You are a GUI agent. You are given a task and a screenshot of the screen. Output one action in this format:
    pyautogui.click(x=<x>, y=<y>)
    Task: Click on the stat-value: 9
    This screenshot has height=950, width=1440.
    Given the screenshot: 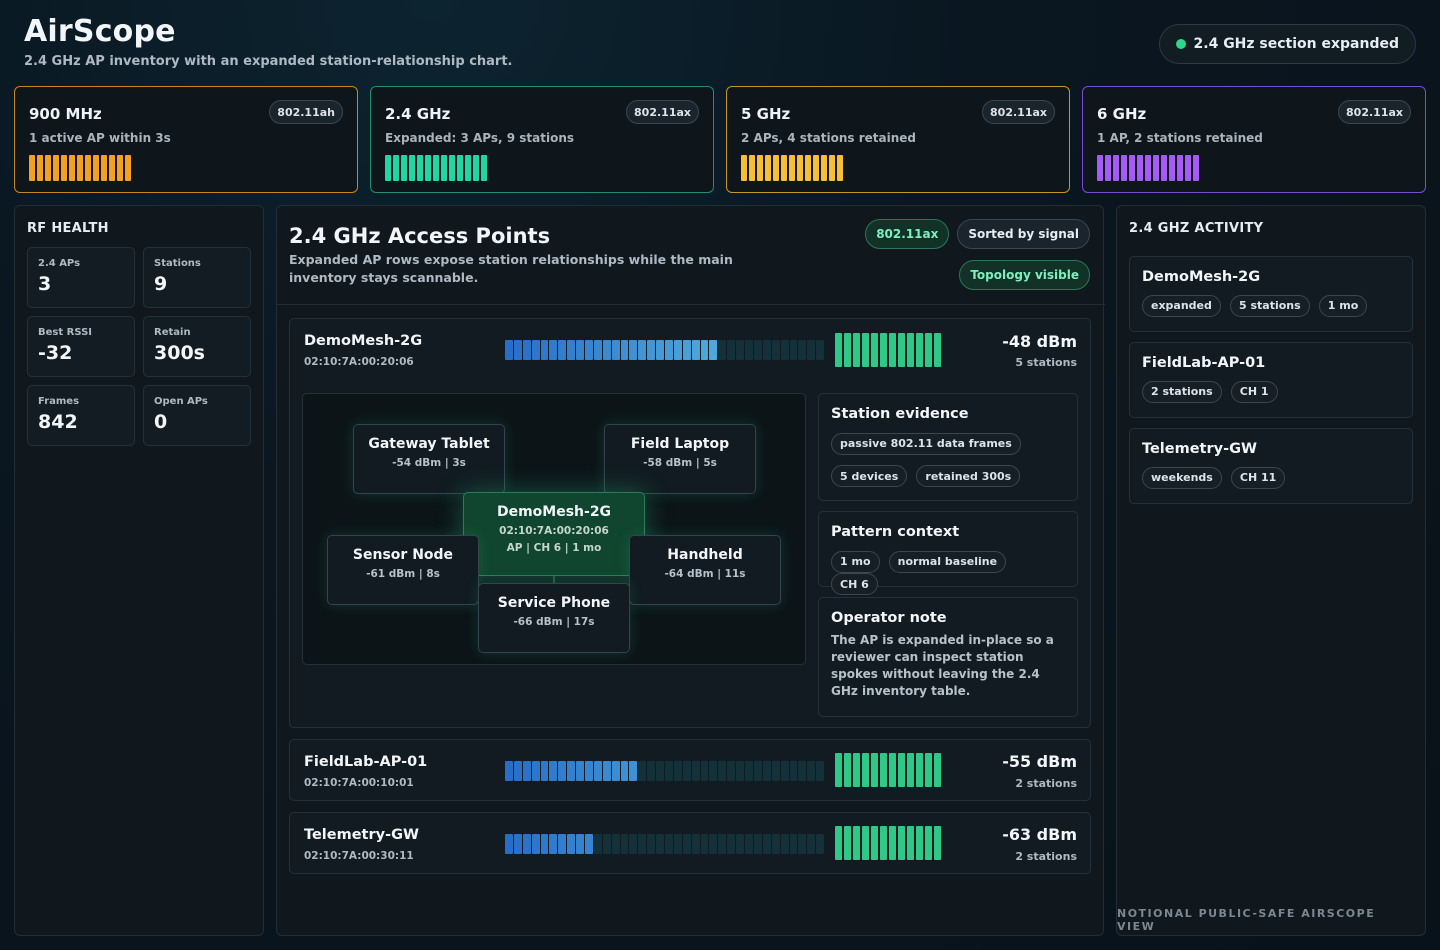 What is the action you would take?
    pyautogui.click(x=161, y=284)
    